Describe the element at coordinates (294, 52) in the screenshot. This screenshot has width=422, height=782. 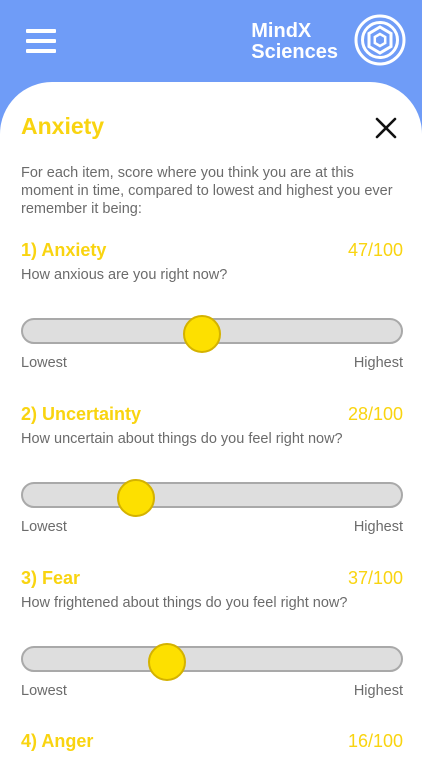
I see `brand-line-2: Sciences` at that location.